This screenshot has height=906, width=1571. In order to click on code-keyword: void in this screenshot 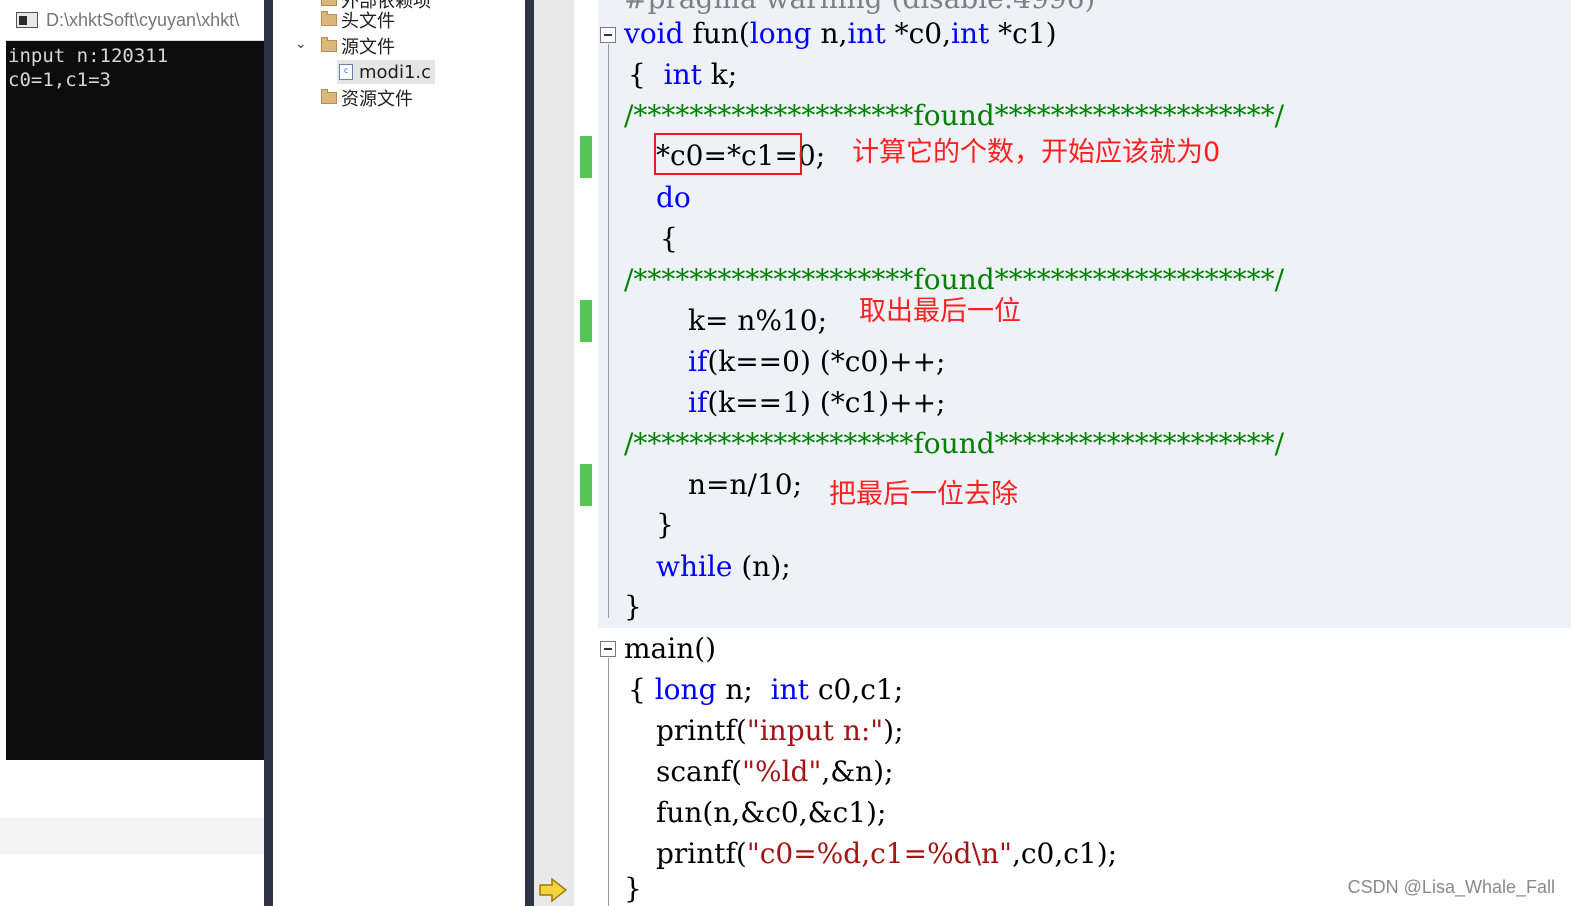, I will do `click(654, 33)`.